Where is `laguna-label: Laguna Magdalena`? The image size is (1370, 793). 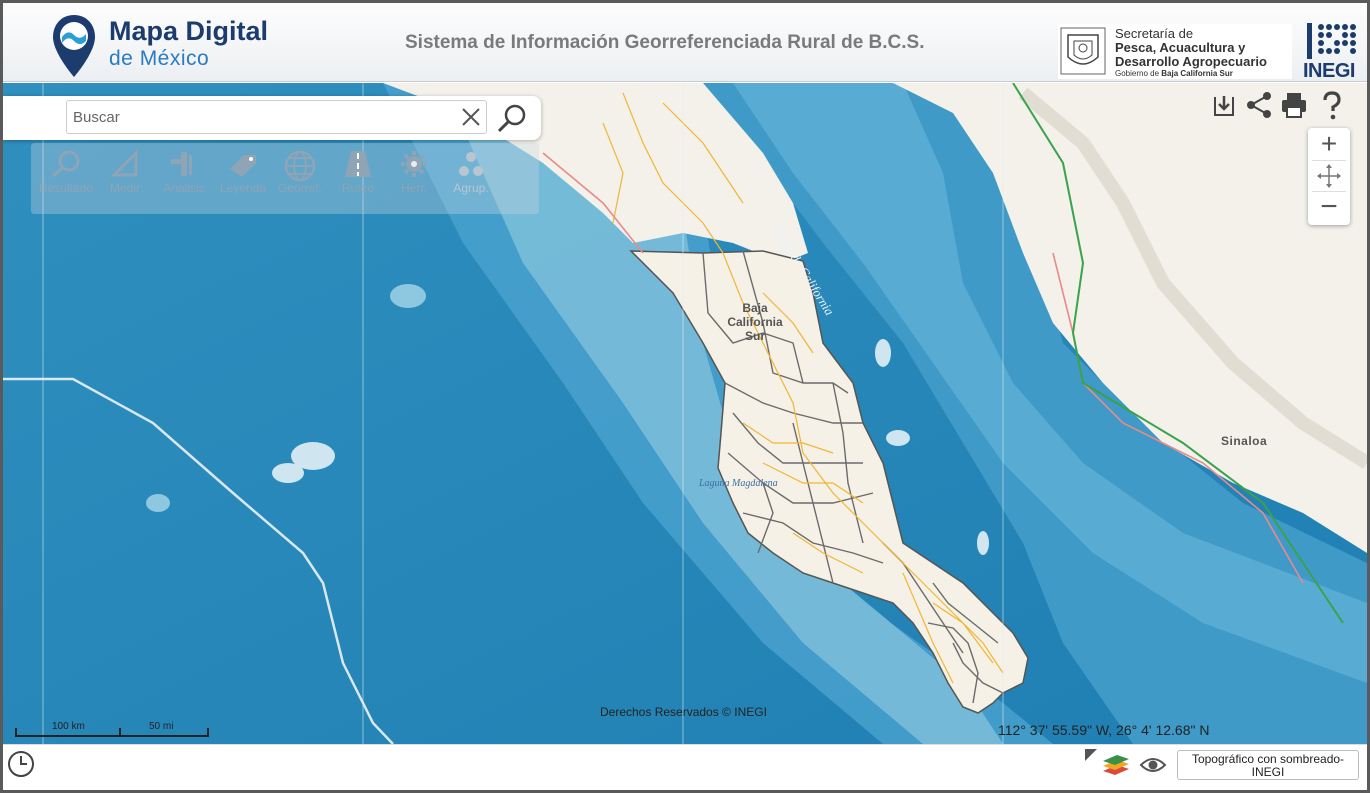
laguna-label: Laguna Magdalena is located at coordinates (738, 483).